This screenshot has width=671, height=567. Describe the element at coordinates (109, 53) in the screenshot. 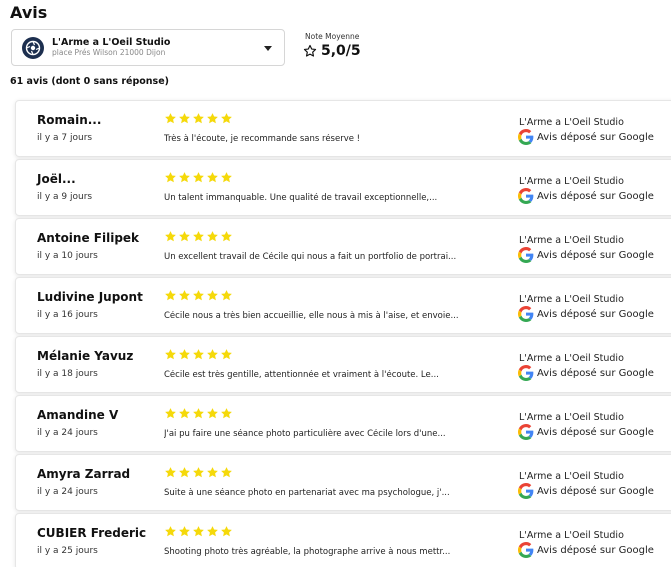

I see `studio-address: place Prés Wilson 21000 Dijon` at that location.